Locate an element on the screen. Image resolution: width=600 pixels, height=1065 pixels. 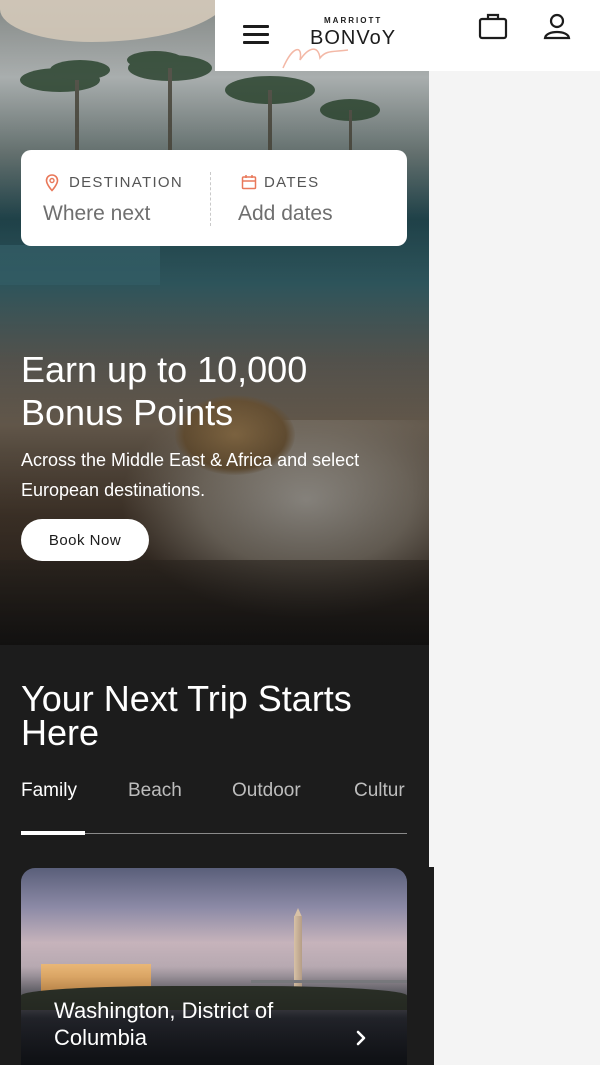
calendar-icon is located at coordinates (249, 182).